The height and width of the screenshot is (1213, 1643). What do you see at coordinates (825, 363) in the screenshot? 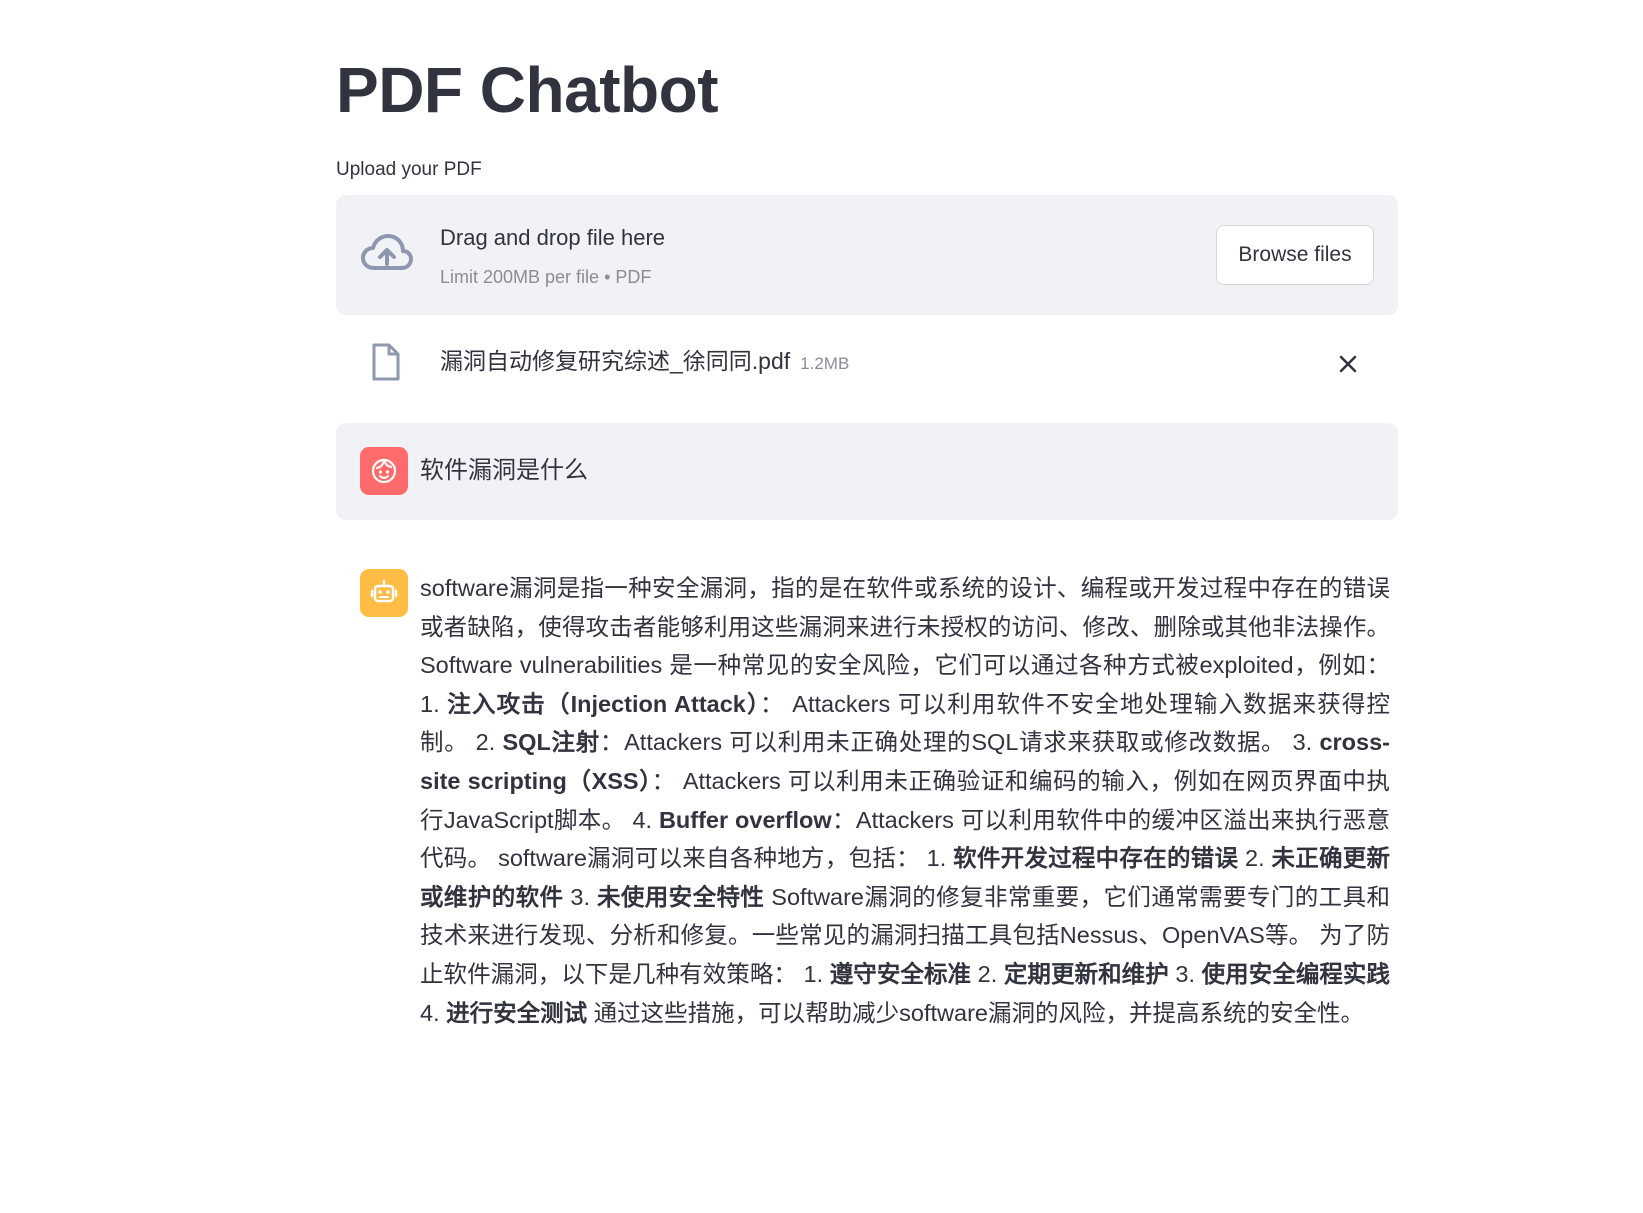
I see `file-size: 1.2MB` at bounding box center [825, 363].